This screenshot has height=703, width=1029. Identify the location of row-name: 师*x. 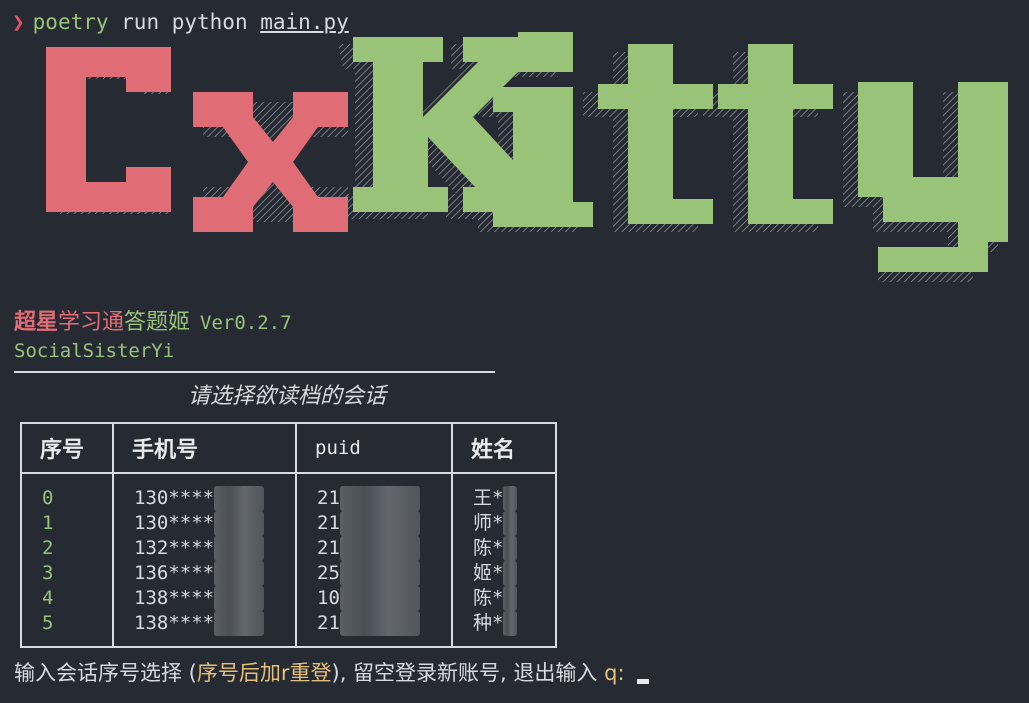
(504, 523).